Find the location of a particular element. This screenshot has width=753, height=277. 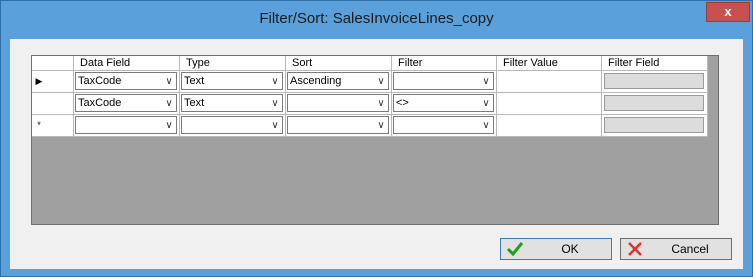

header-corner is located at coordinates (53, 63).